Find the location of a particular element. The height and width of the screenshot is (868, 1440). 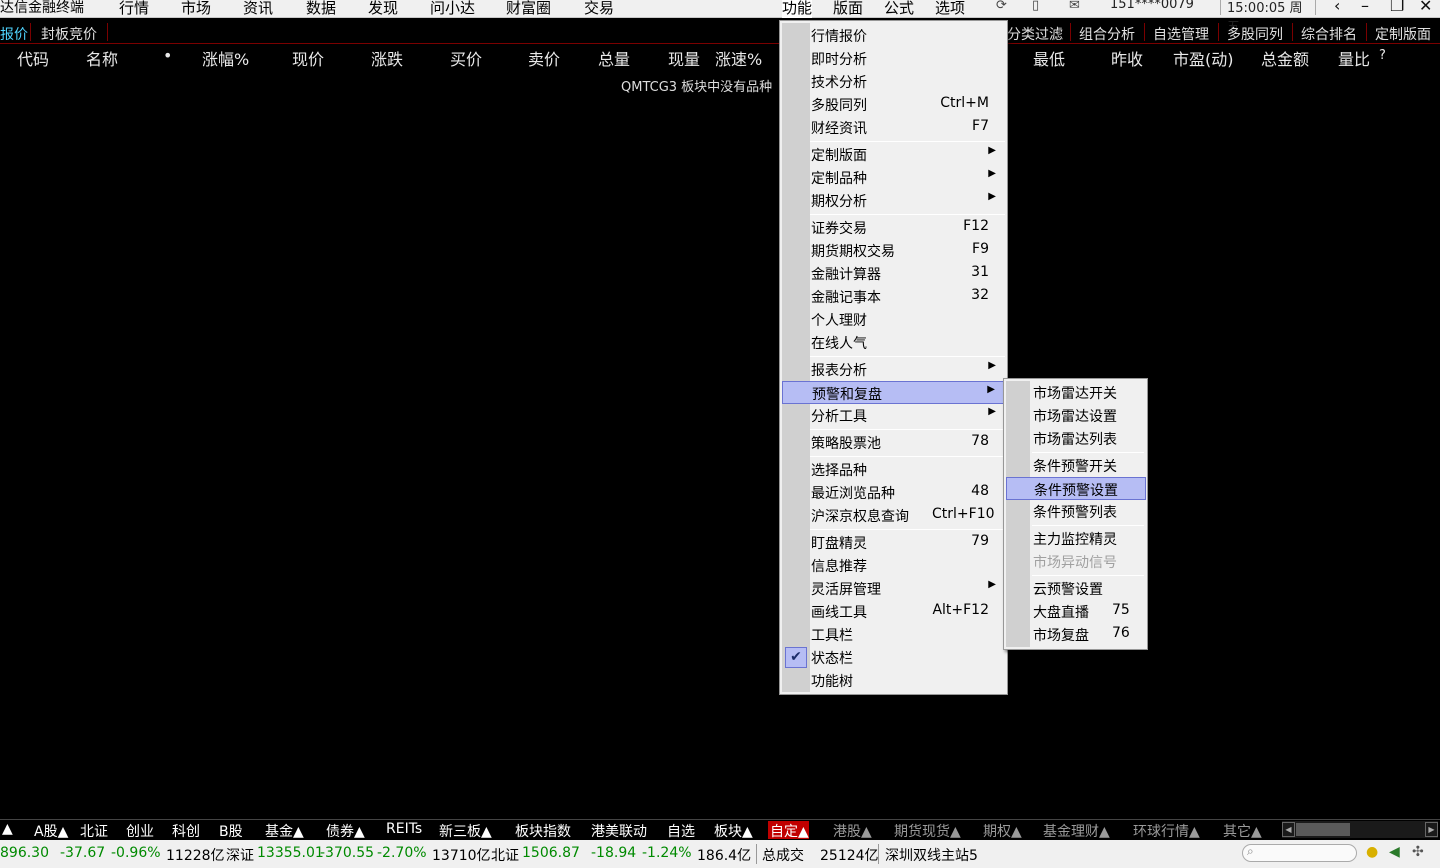

tab-multi-stock: 多股同列 is located at coordinates (1255, 34).